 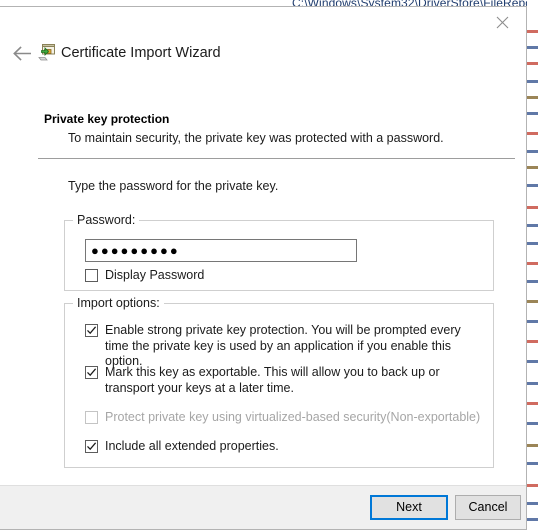 I want to click on display-password-checkbox: Display Password, so click(x=144, y=276).